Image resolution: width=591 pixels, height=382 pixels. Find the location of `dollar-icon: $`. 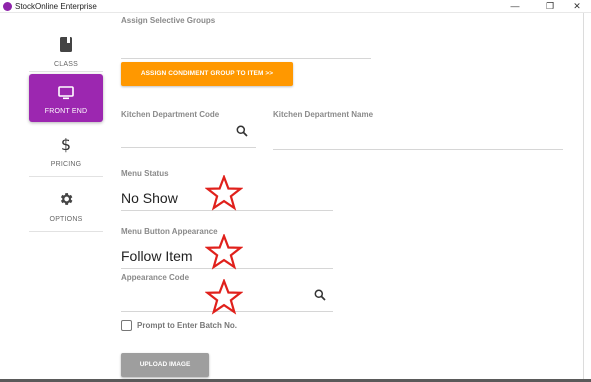

dollar-icon: $ is located at coordinates (66, 144).